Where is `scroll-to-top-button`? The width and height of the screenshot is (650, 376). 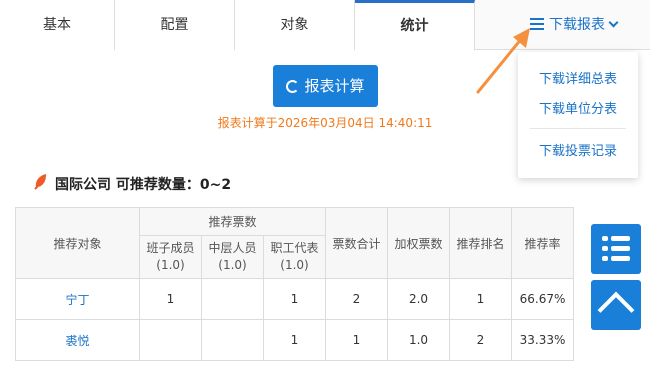 scroll-to-top-button is located at coordinates (616, 305).